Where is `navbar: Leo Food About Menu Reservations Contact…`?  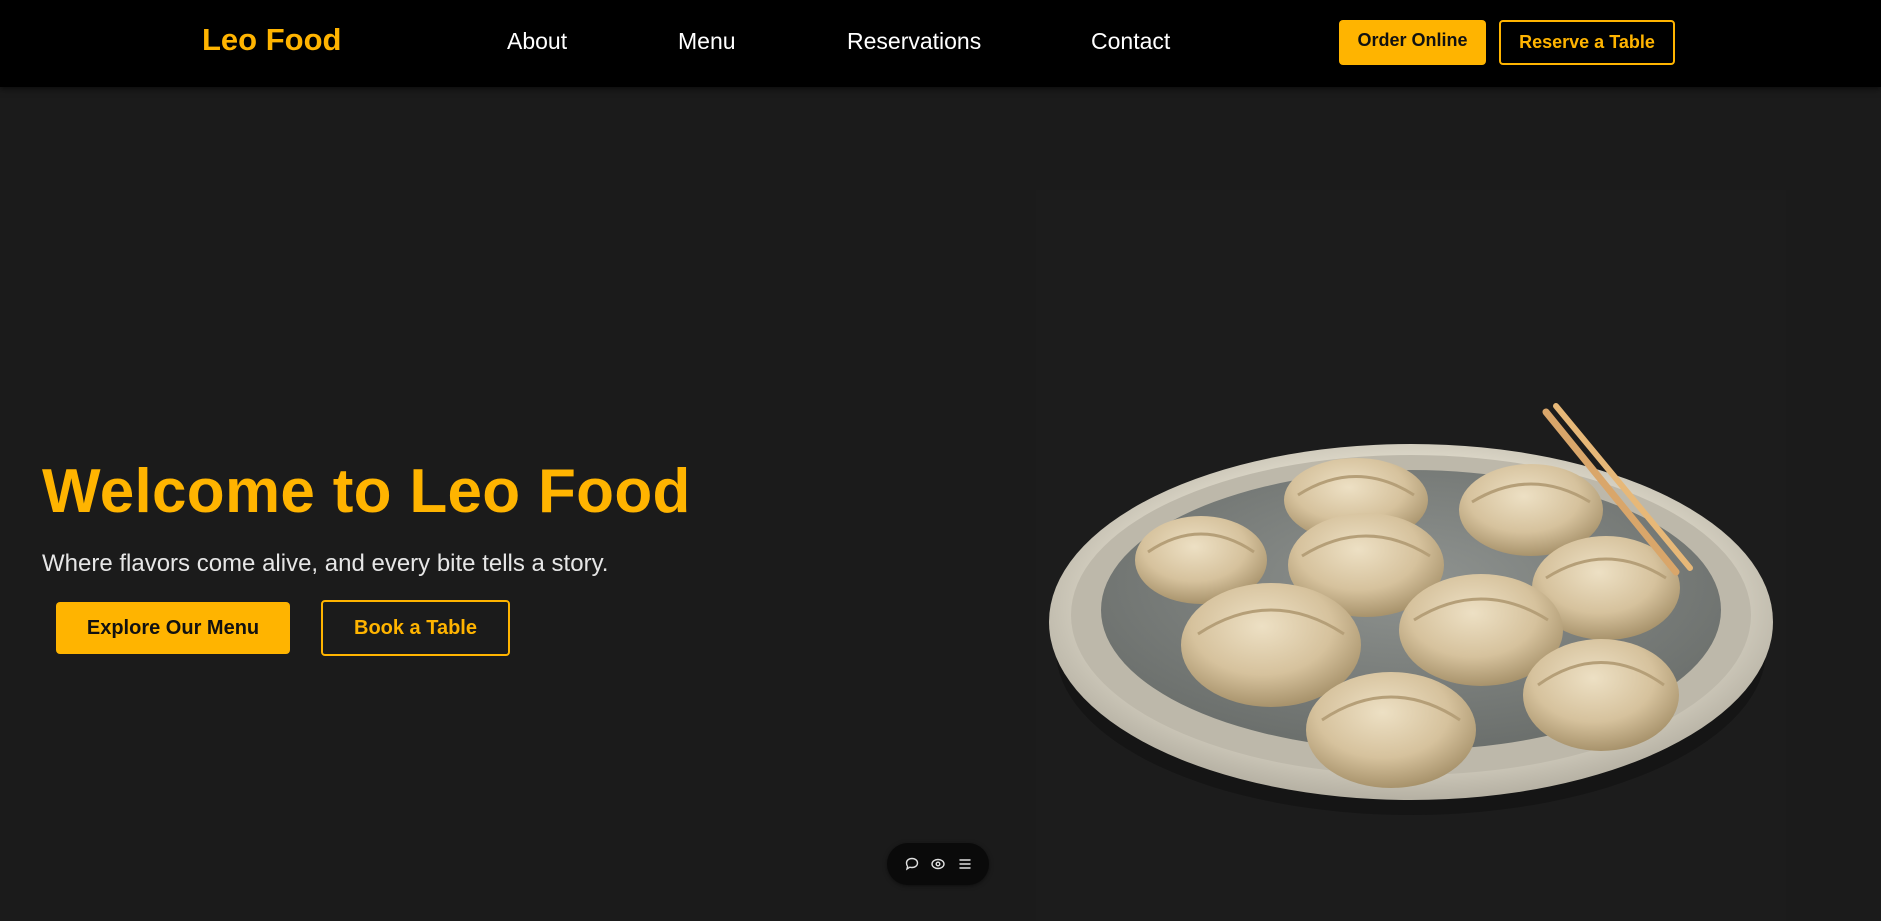
navbar: Leo Food About Menu Reservations Contact… is located at coordinates (940, 43).